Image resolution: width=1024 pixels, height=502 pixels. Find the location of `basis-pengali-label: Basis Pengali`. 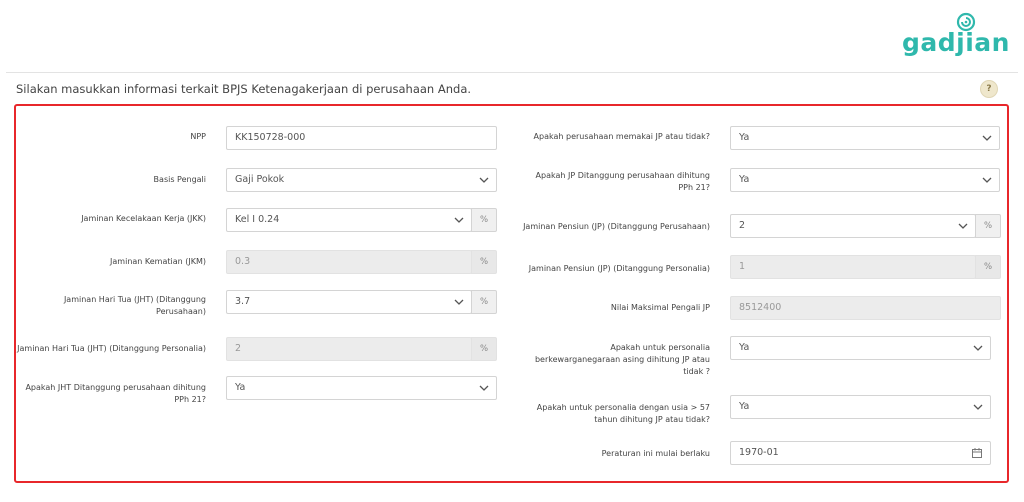

basis-pengali-label: Basis Pengali is located at coordinates (179, 179).